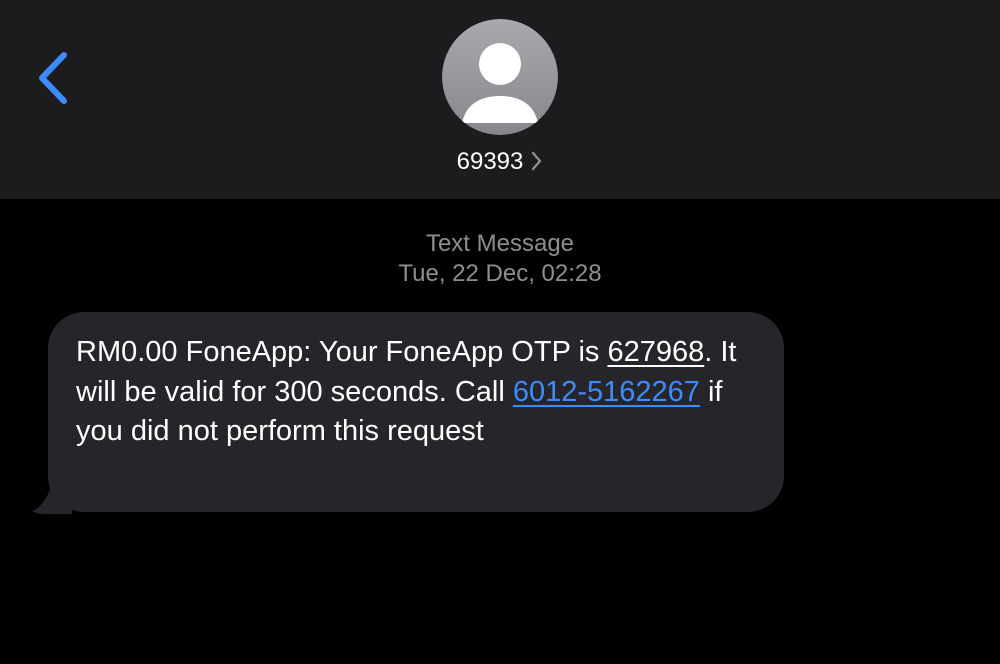 Image resolution: width=1000 pixels, height=664 pixels. Describe the element at coordinates (500, 259) in the screenshot. I see `message-meta: Text Message Tue, 22 Dec, 02:28` at that location.